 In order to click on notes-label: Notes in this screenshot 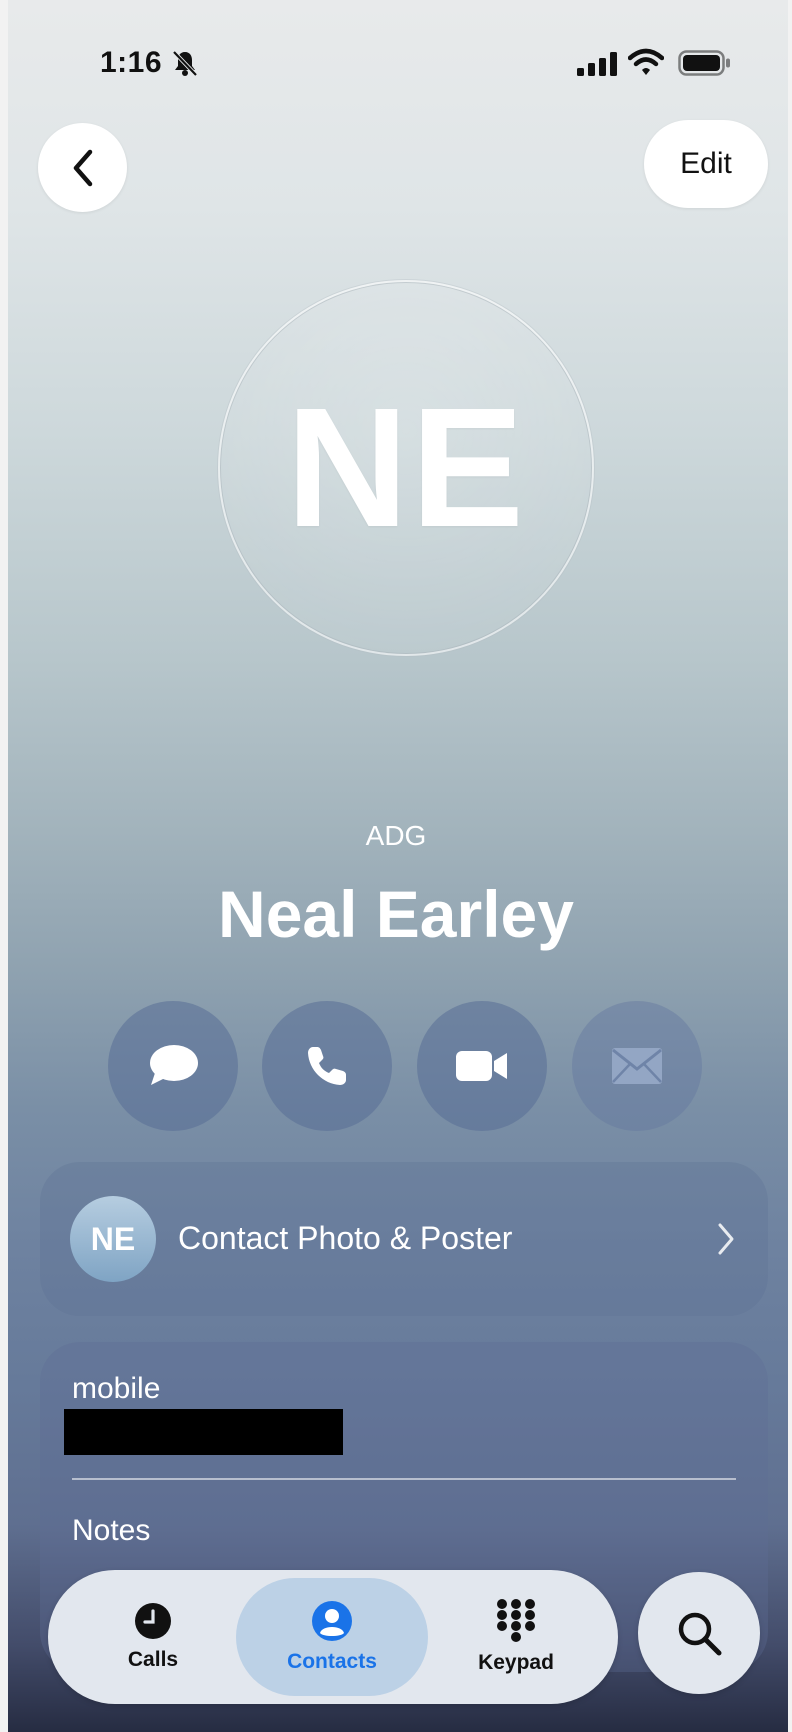, I will do `click(111, 1531)`.